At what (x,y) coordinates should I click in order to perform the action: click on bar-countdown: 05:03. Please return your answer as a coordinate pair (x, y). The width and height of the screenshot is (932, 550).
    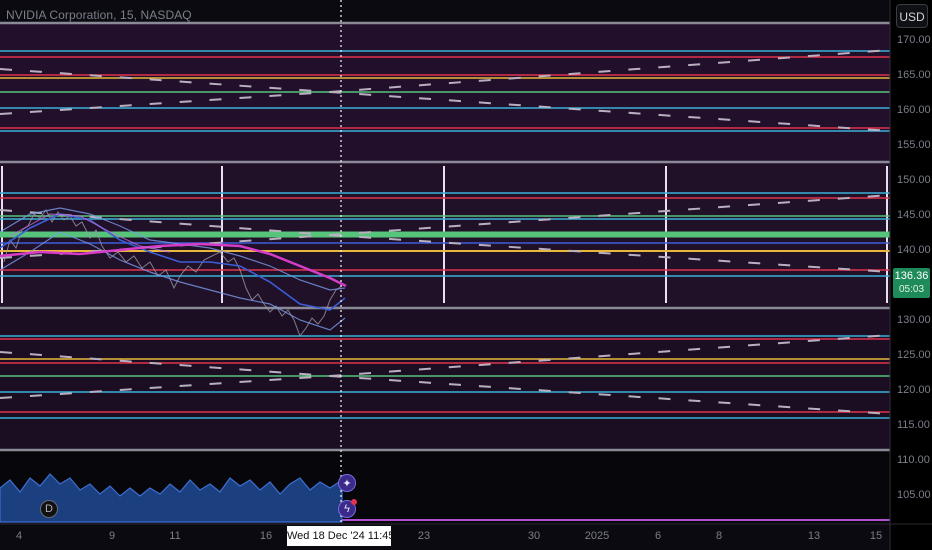
    Looking at the image, I should click on (911, 289).